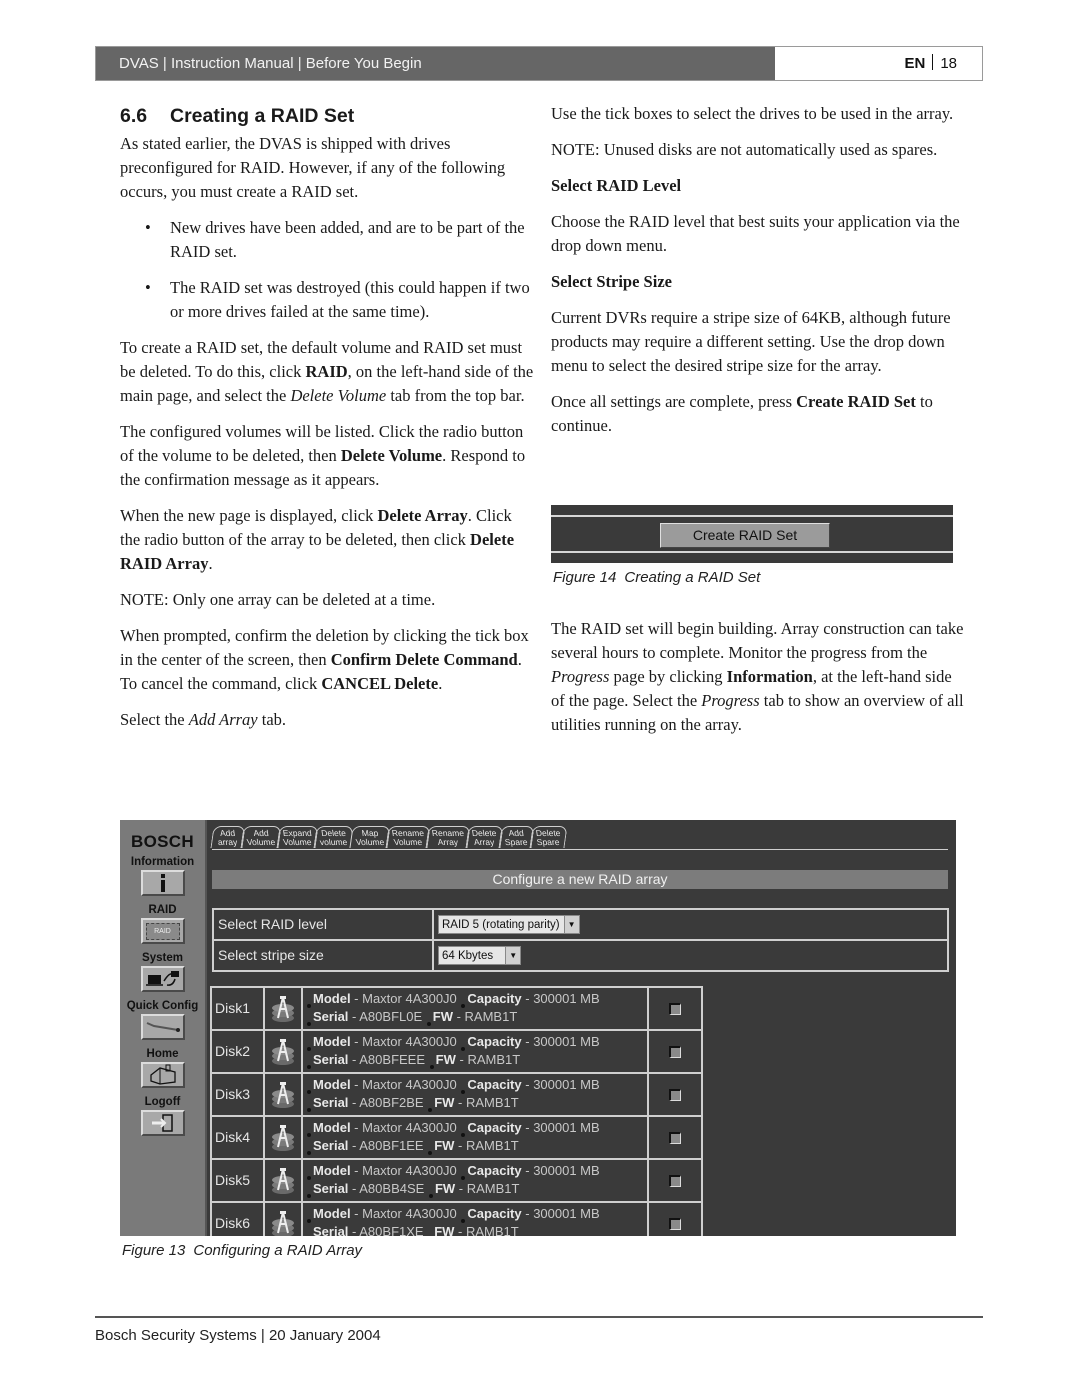 The image size is (1080, 1397). Describe the element at coordinates (326, 371) in the screenshot. I see `bold-term: RAID` at that location.